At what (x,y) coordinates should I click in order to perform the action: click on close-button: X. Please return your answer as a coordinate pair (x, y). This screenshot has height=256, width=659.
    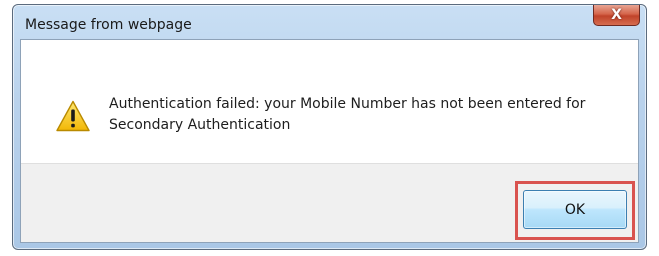
    Looking at the image, I should click on (616, 15).